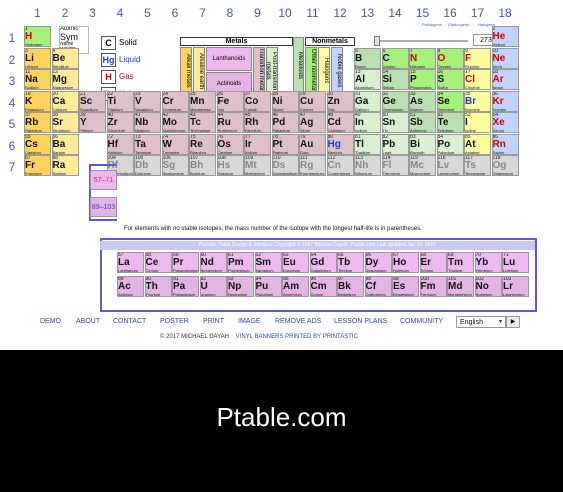 The width and height of the screenshot is (563, 492). I want to click on element-in: 49InIndium114.82, so click(367, 122).